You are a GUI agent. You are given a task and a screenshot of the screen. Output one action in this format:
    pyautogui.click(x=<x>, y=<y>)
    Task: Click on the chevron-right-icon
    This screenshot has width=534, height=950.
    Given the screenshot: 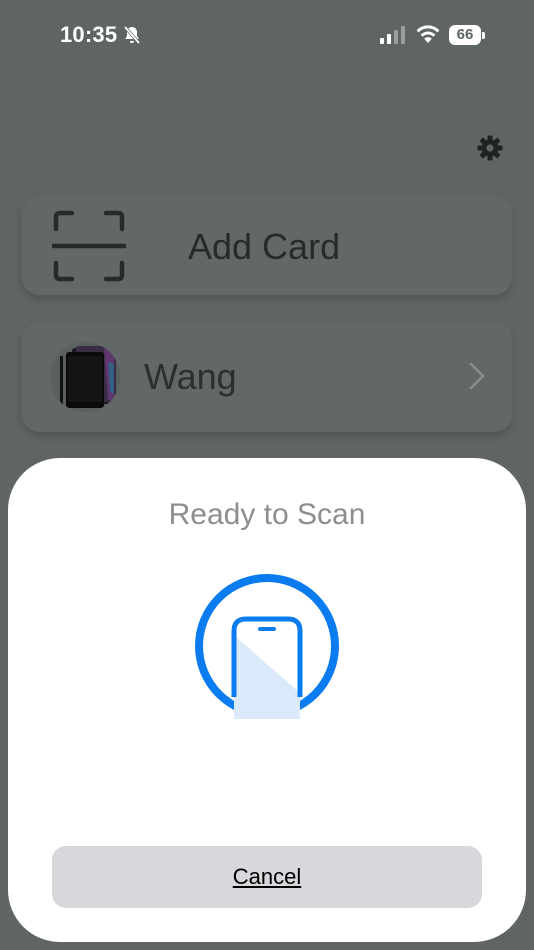 What is the action you would take?
    pyautogui.click(x=477, y=376)
    